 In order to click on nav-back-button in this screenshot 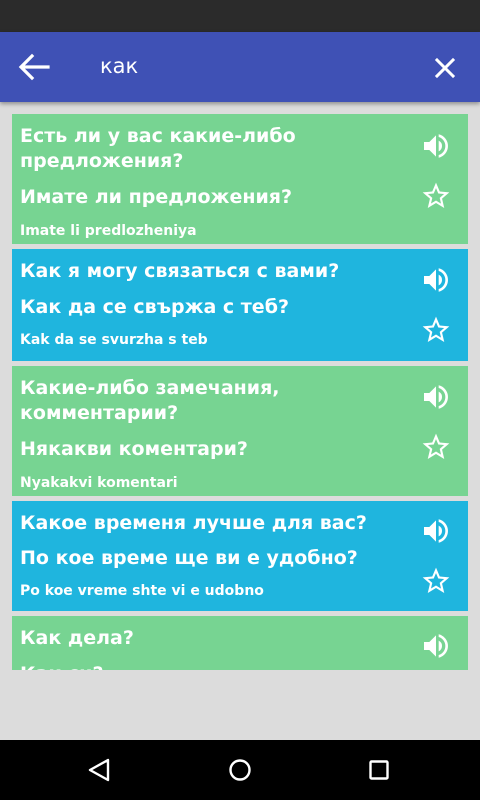, I will do `click(99, 770)`.